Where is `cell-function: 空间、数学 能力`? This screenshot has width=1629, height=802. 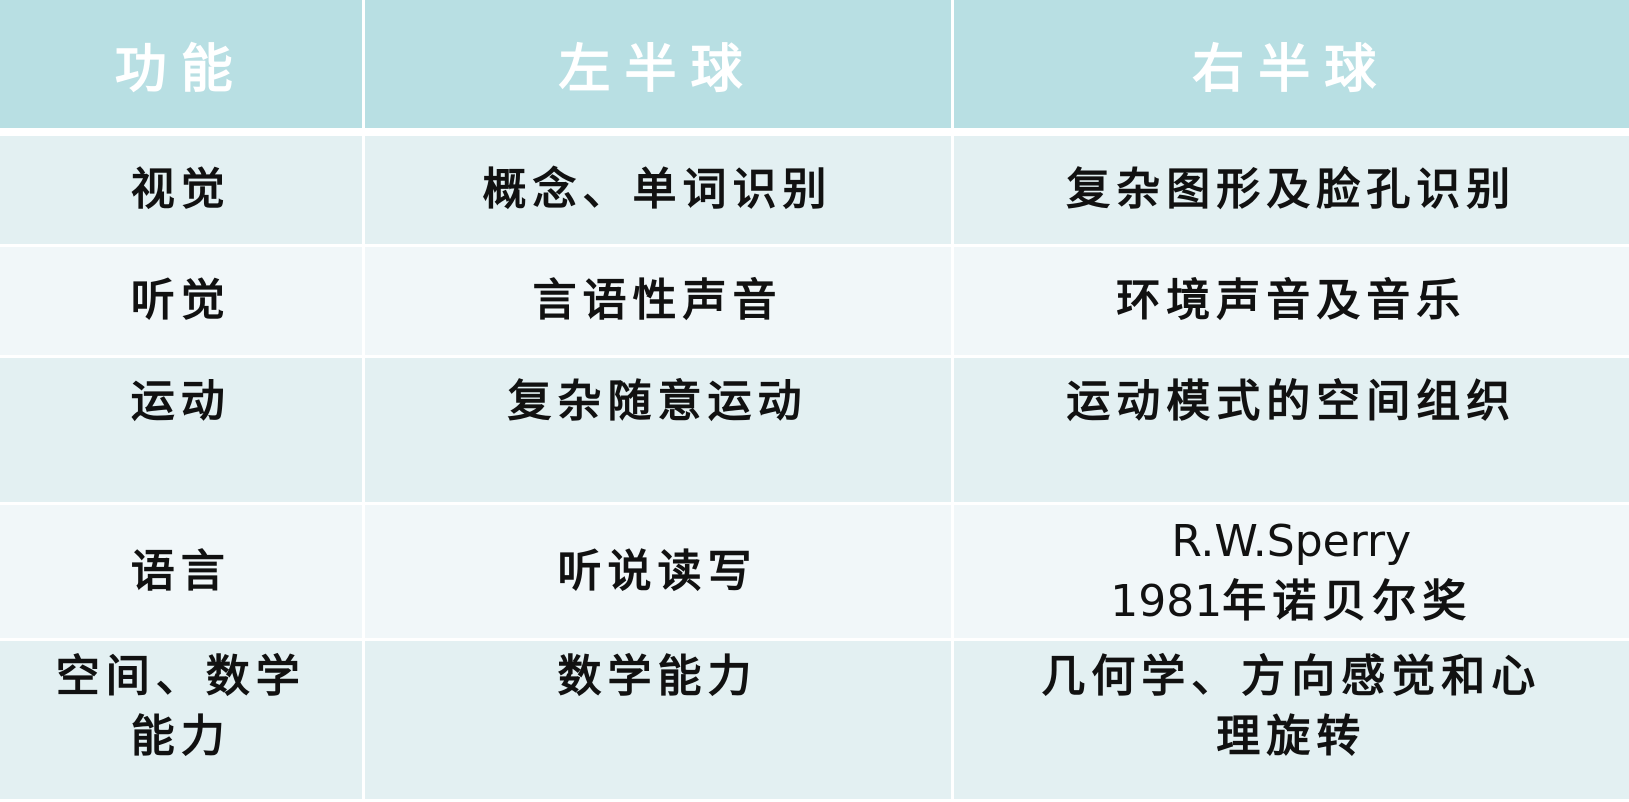 cell-function: 空间、数学 能力 is located at coordinates (181, 720).